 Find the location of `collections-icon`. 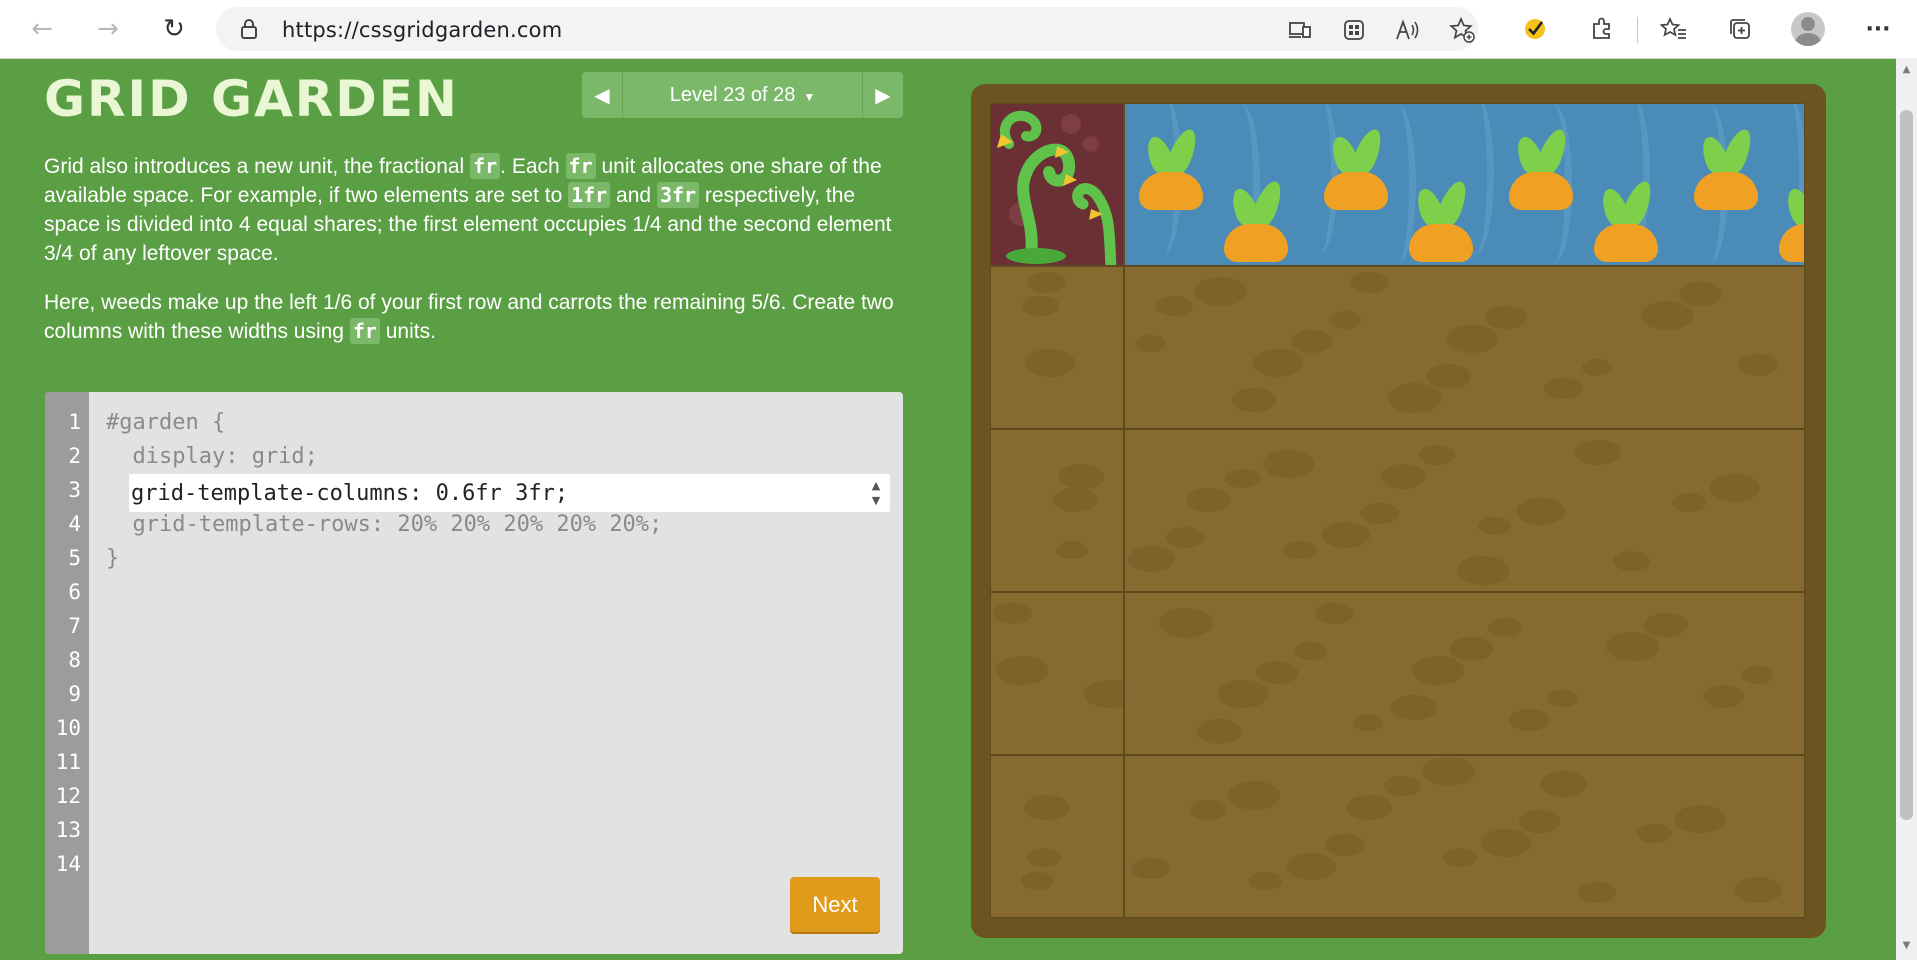

collections-icon is located at coordinates (1740, 29).